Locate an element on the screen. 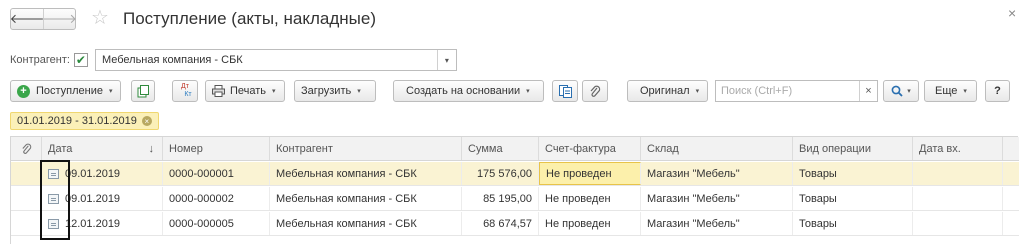  star-icon: ☆ is located at coordinates (100, 18).